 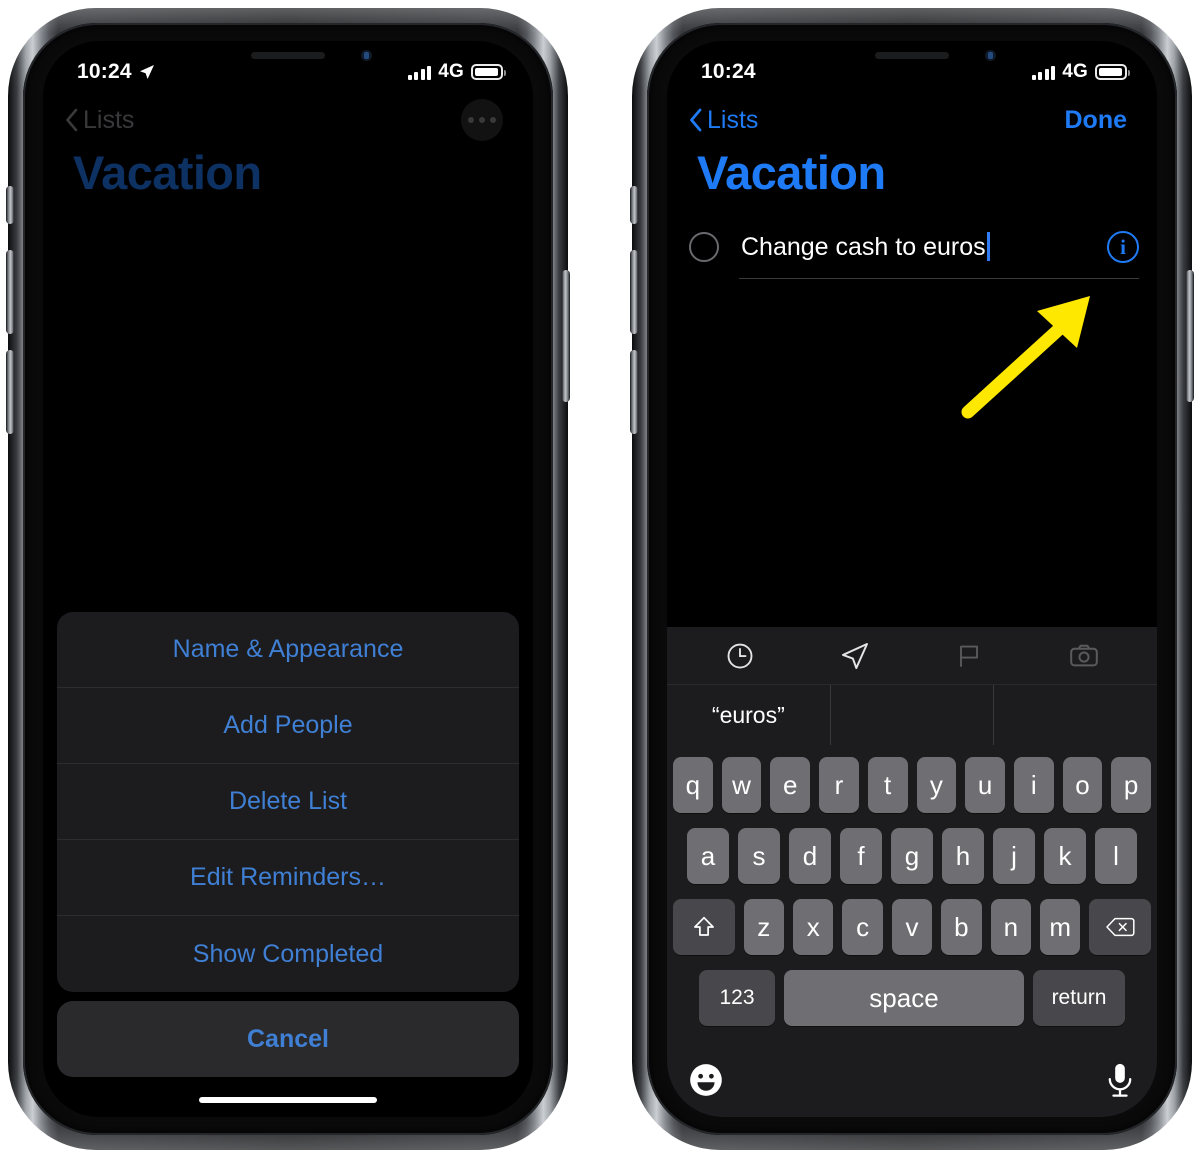 What do you see at coordinates (288, 650) in the screenshot?
I see `sheet-item-name-appearance: Name & Appearance` at bounding box center [288, 650].